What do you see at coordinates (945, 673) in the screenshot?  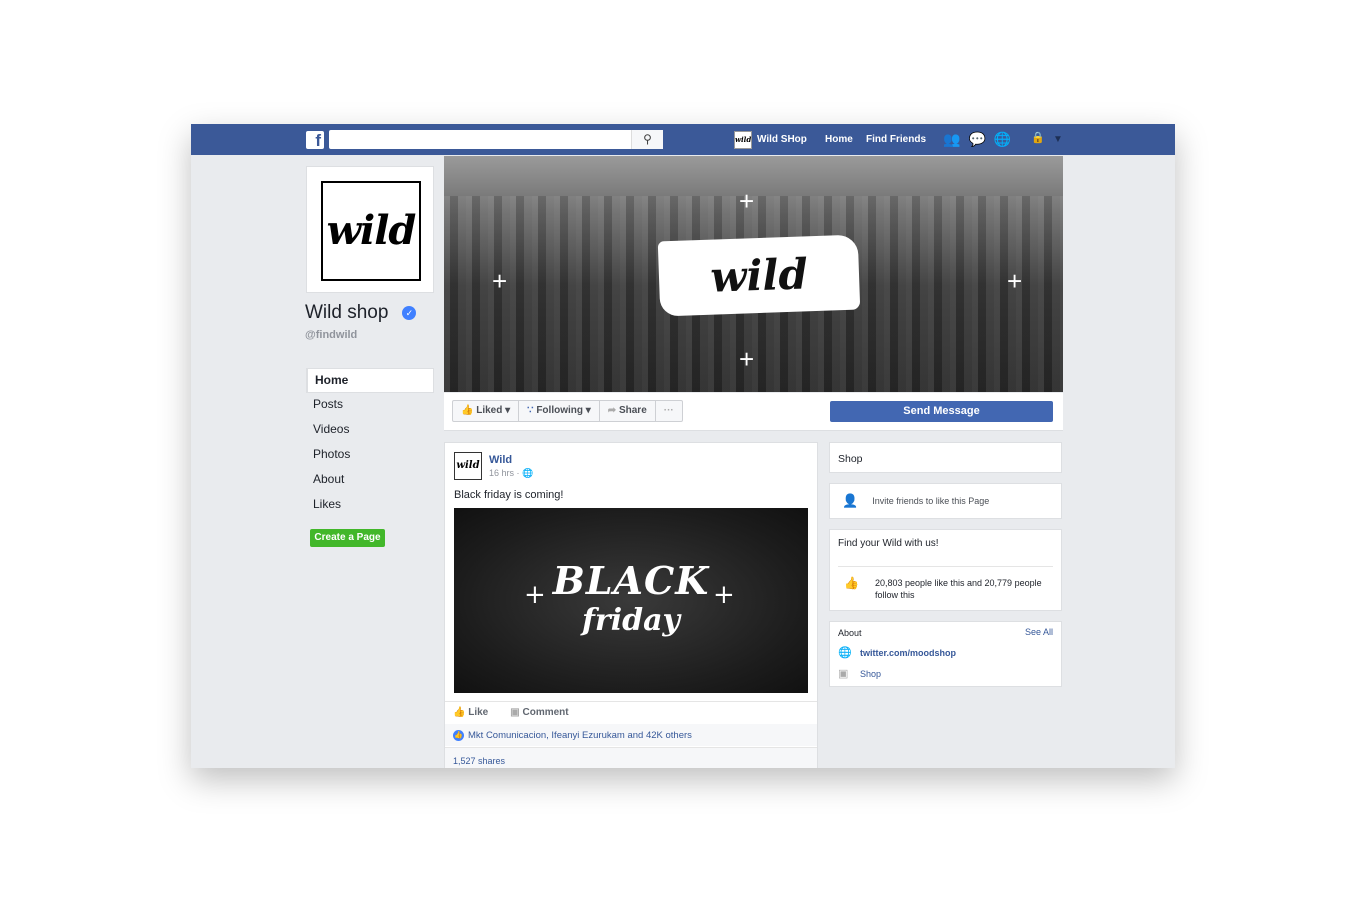 I see `shop-link: ▣ Shop` at bounding box center [945, 673].